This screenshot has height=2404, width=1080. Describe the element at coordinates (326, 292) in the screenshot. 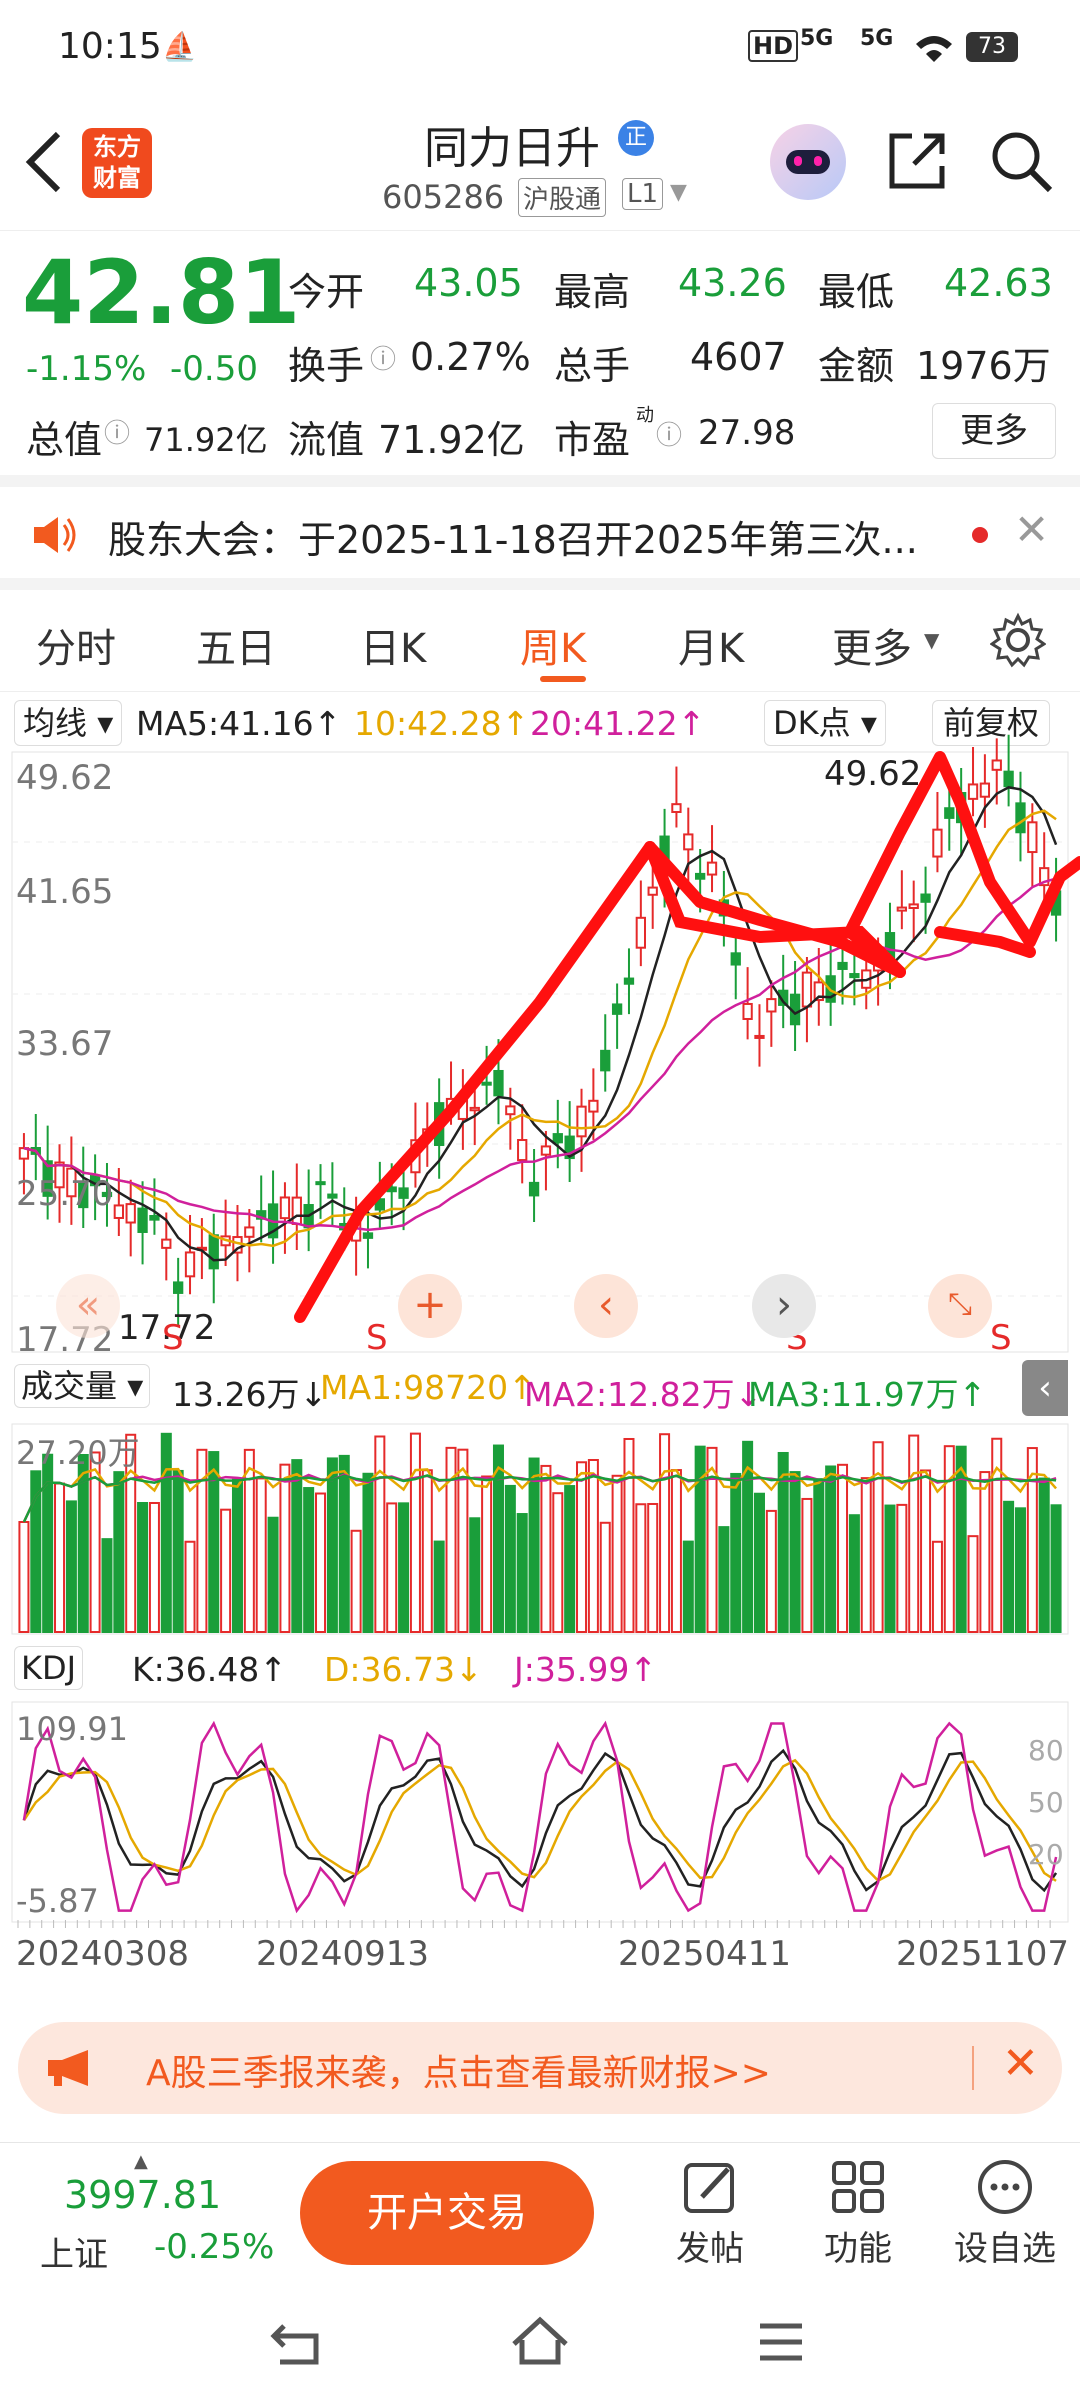

I see `open-label: 今开` at that location.